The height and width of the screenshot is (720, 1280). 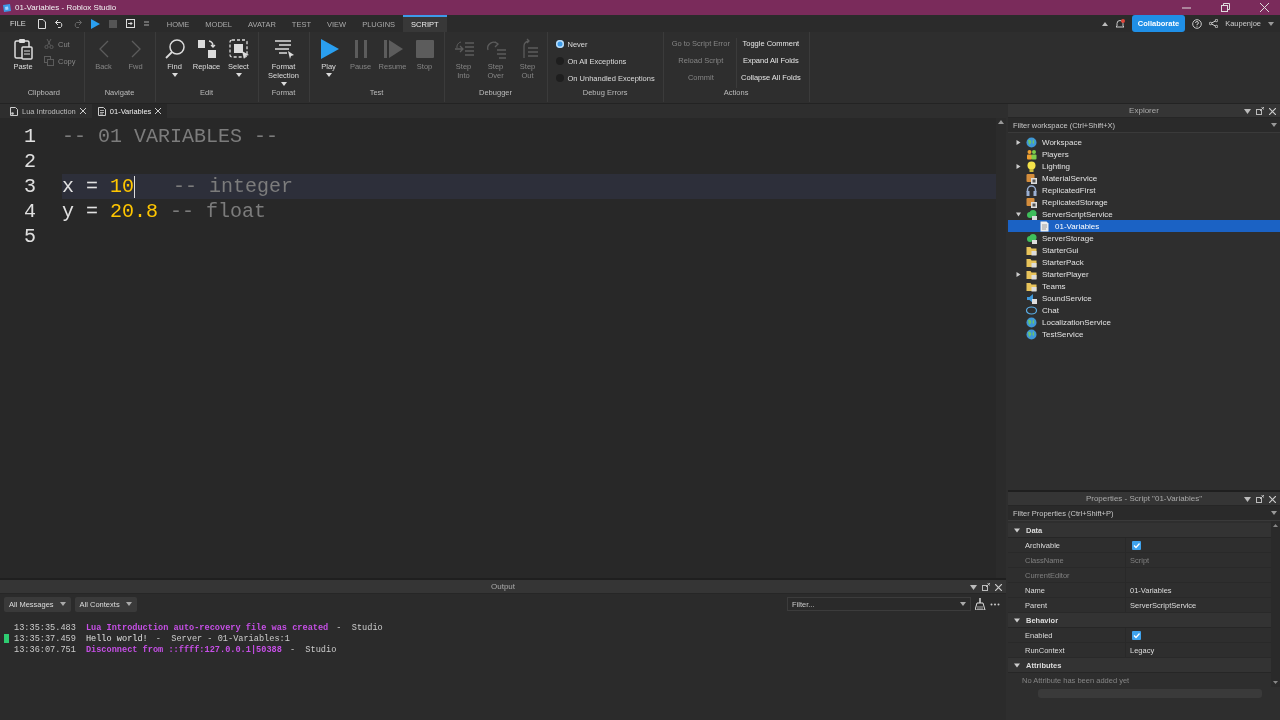 What do you see at coordinates (1031, 190) in the screenshot?
I see `headphones-icon` at bounding box center [1031, 190].